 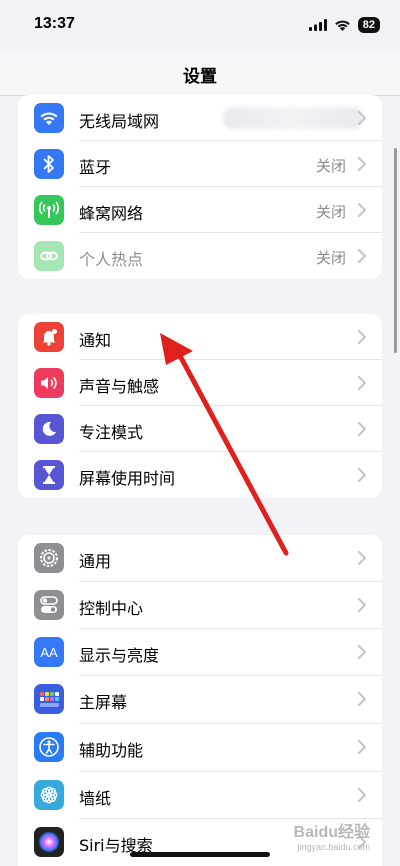 What do you see at coordinates (333, 847) in the screenshot?
I see `watermark-sub: jingyan.baidu.com` at bounding box center [333, 847].